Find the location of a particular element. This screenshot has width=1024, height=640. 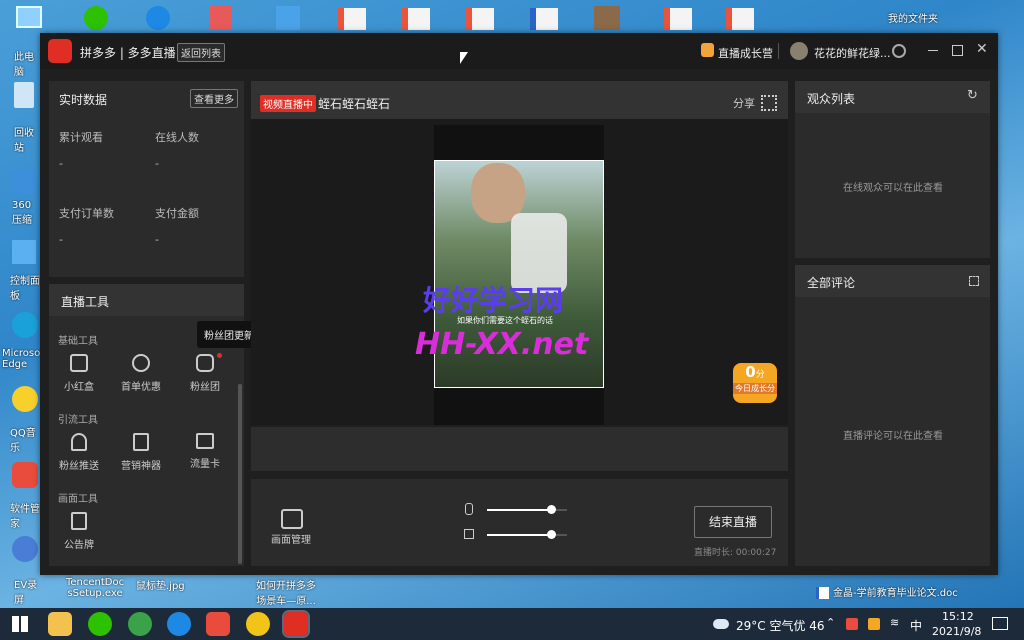

desktop-icon-label: 回收站 is located at coordinates (27, 139).